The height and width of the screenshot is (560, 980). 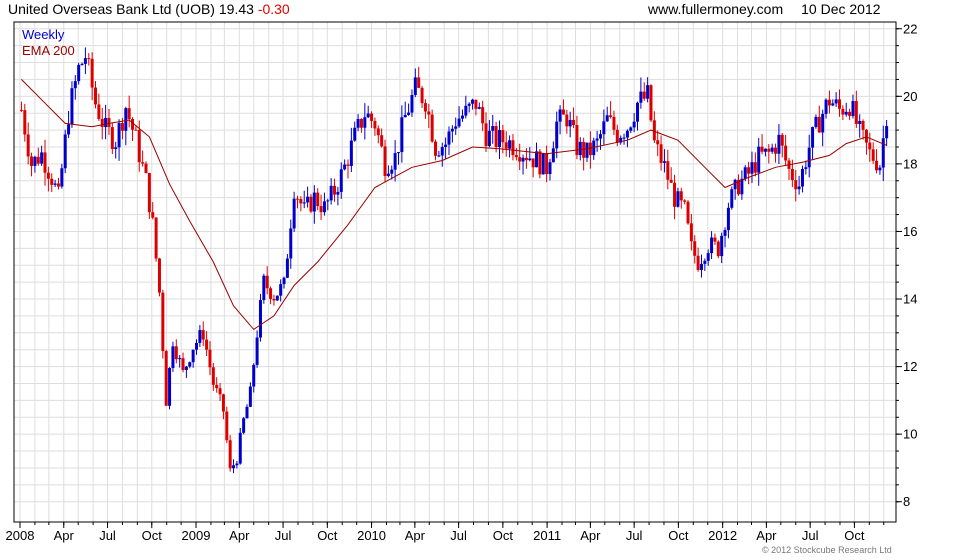 I want to click on y-tick-label: 14, so click(x=910, y=299).